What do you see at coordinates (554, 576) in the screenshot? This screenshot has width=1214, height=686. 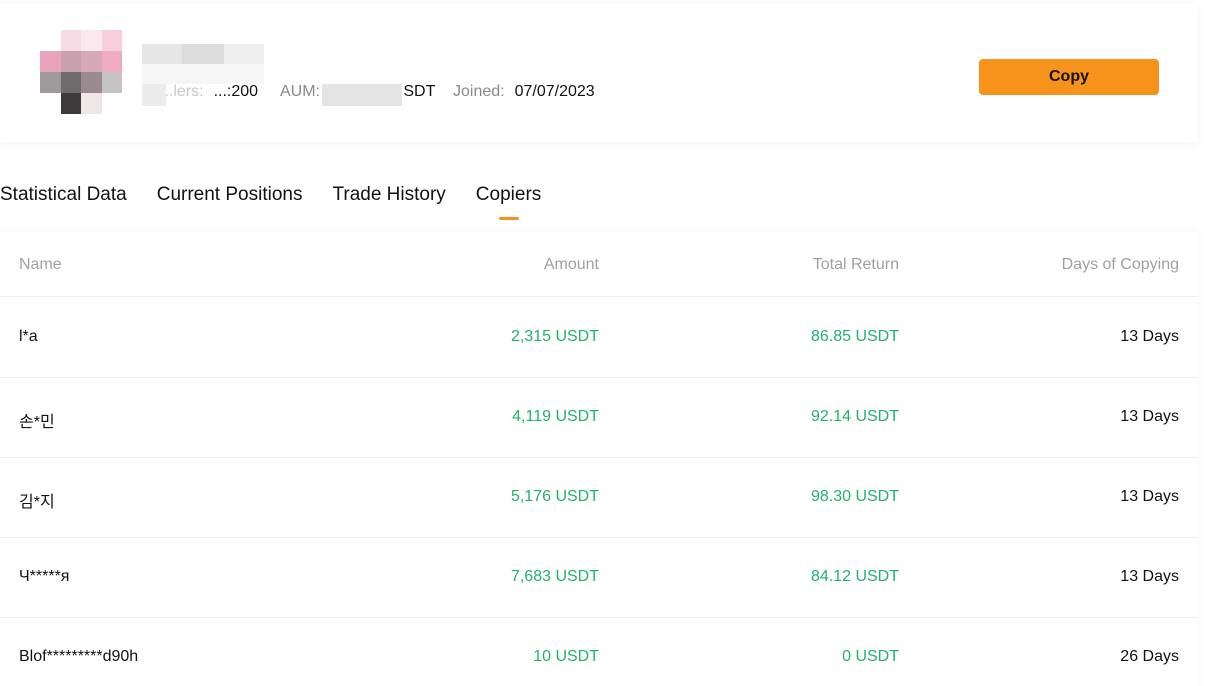 I see `copier-amount: 7,683 USDT` at bounding box center [554, 576].